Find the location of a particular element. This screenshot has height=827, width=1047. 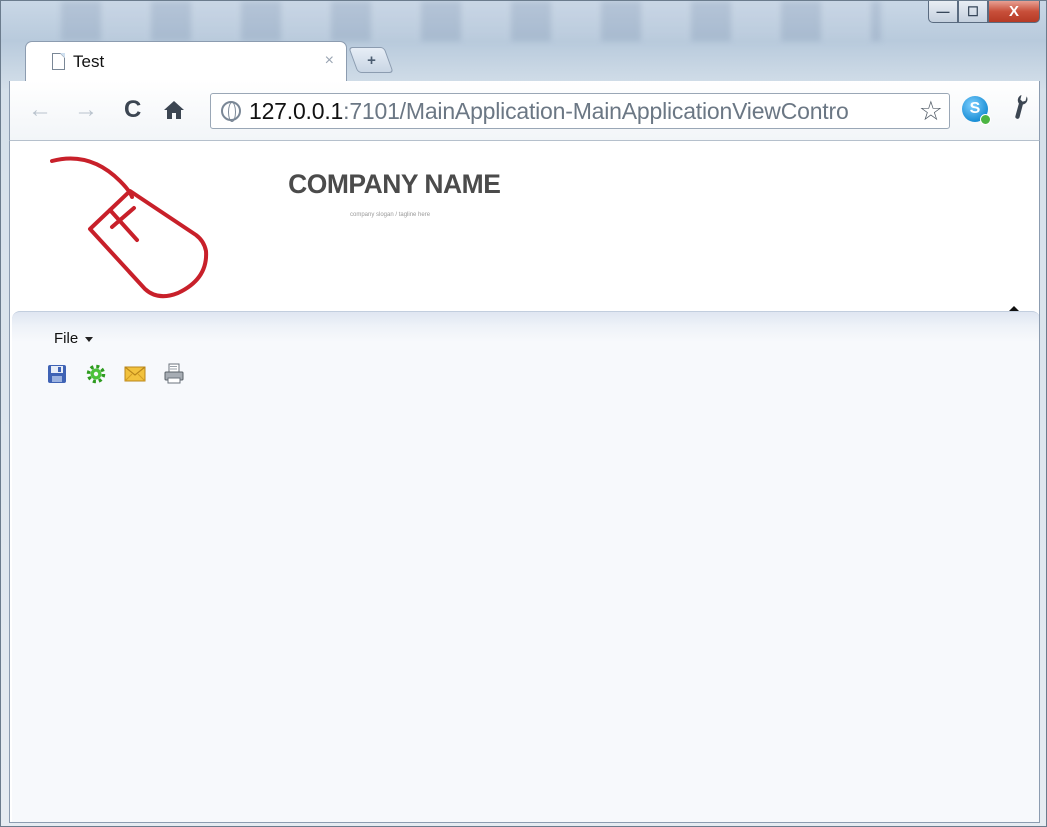

document-icon is located at coordinates (58, 61).